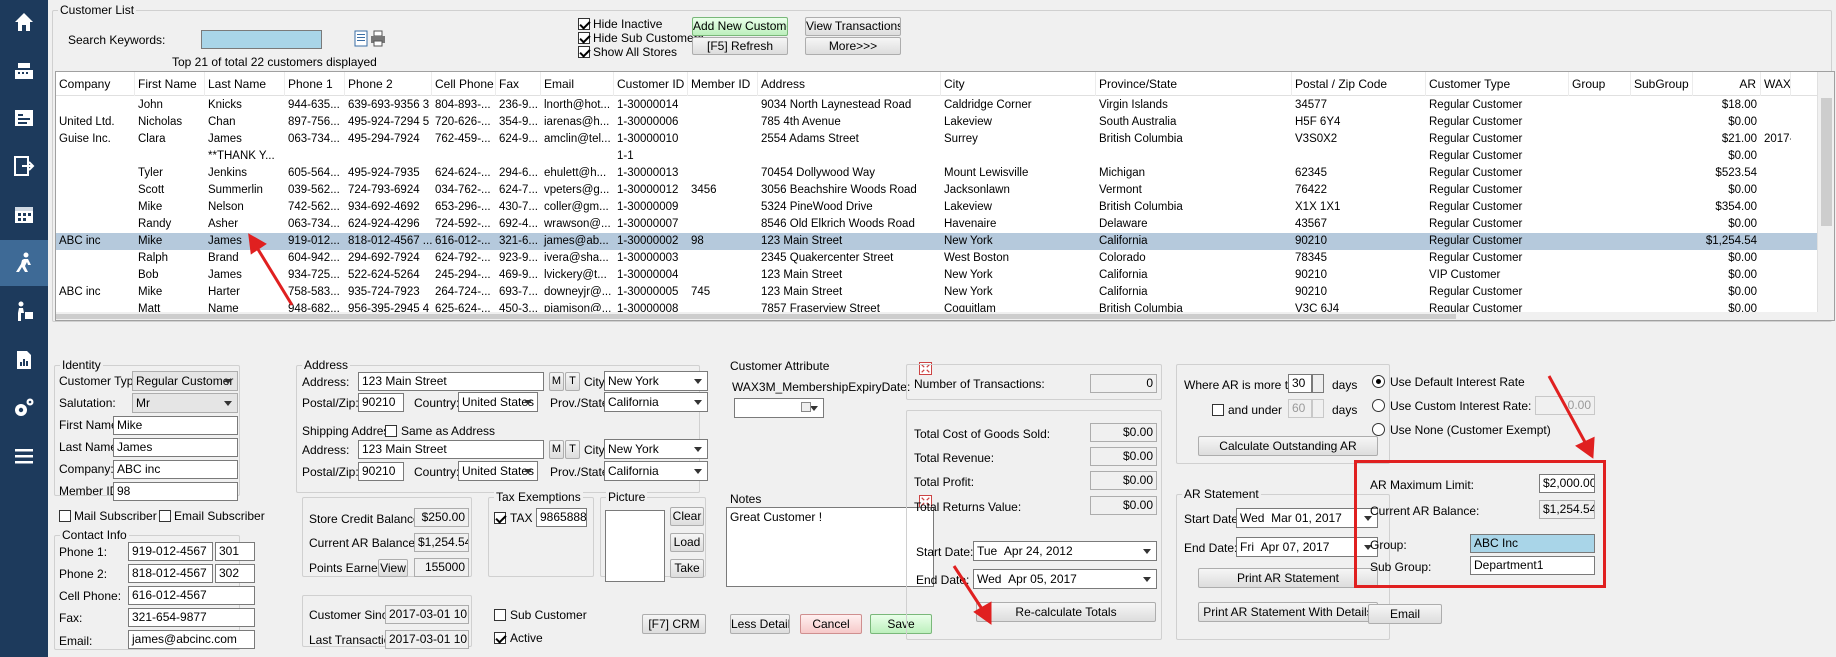 This screenshot has height=657, width=1836. Describe the element at coordinates (24, 70) in the screenshot. I see `cash-register-icon` at that location.